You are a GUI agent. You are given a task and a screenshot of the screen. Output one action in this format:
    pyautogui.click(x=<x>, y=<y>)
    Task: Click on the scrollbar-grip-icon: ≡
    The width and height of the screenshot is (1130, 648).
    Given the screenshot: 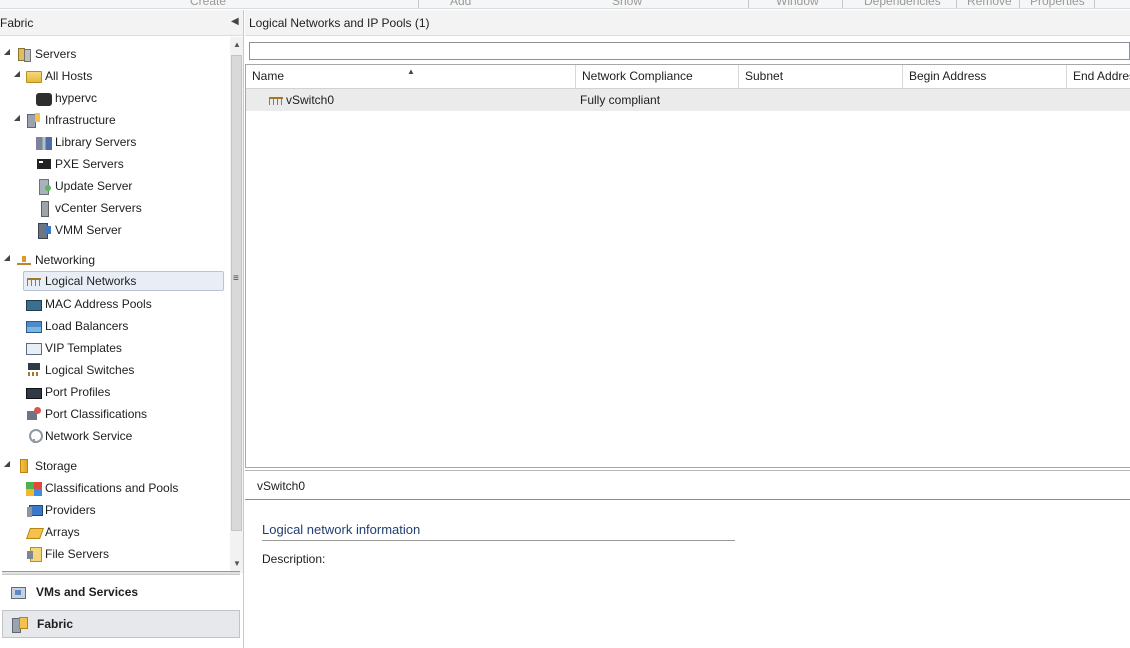 What is the action you would take?
    pyautogui.click(x=236, y=278)
    